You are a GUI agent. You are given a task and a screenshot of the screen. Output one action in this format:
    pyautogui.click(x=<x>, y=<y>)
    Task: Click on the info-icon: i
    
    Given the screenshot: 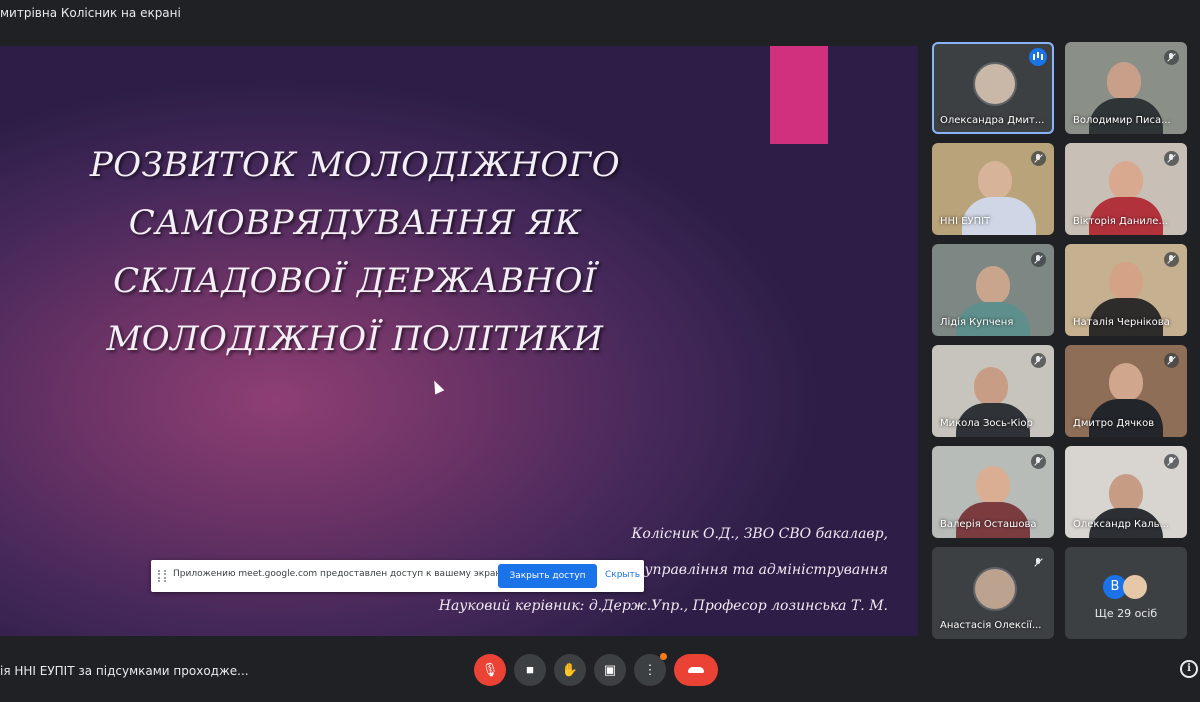 What is the action you would take?
    pyautogui.click(x=1189, y=668)
    